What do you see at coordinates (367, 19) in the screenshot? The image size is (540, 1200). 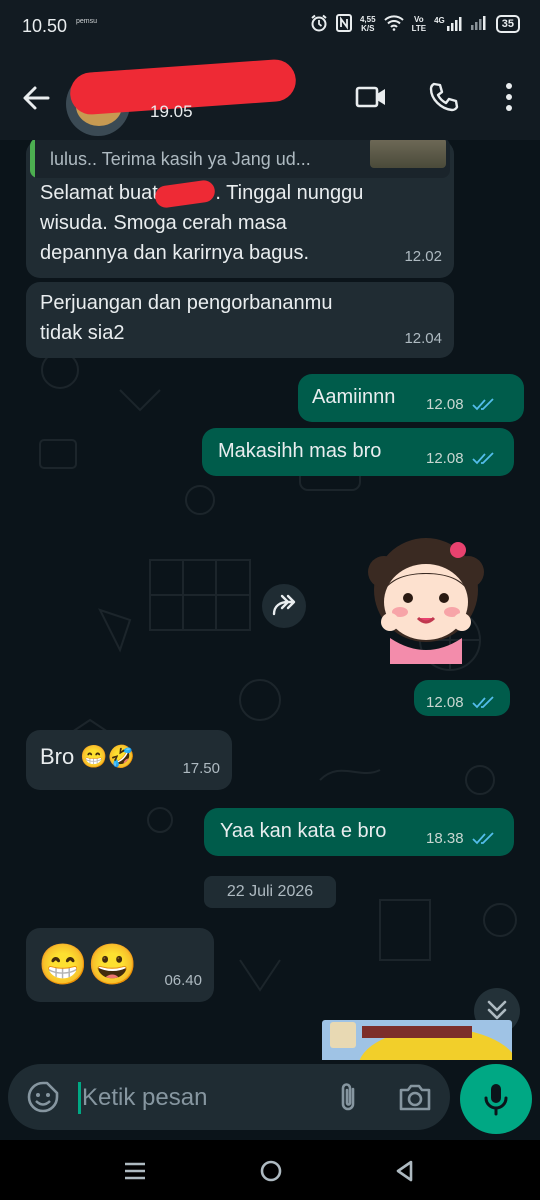 I see `speed-value: 4,55` at bounding box center [367, 19].